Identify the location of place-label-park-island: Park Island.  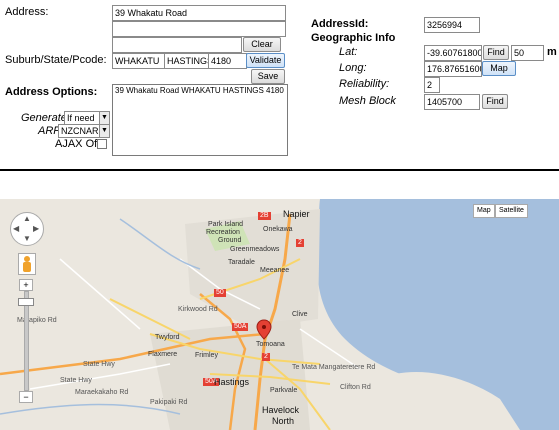
(226, 224).